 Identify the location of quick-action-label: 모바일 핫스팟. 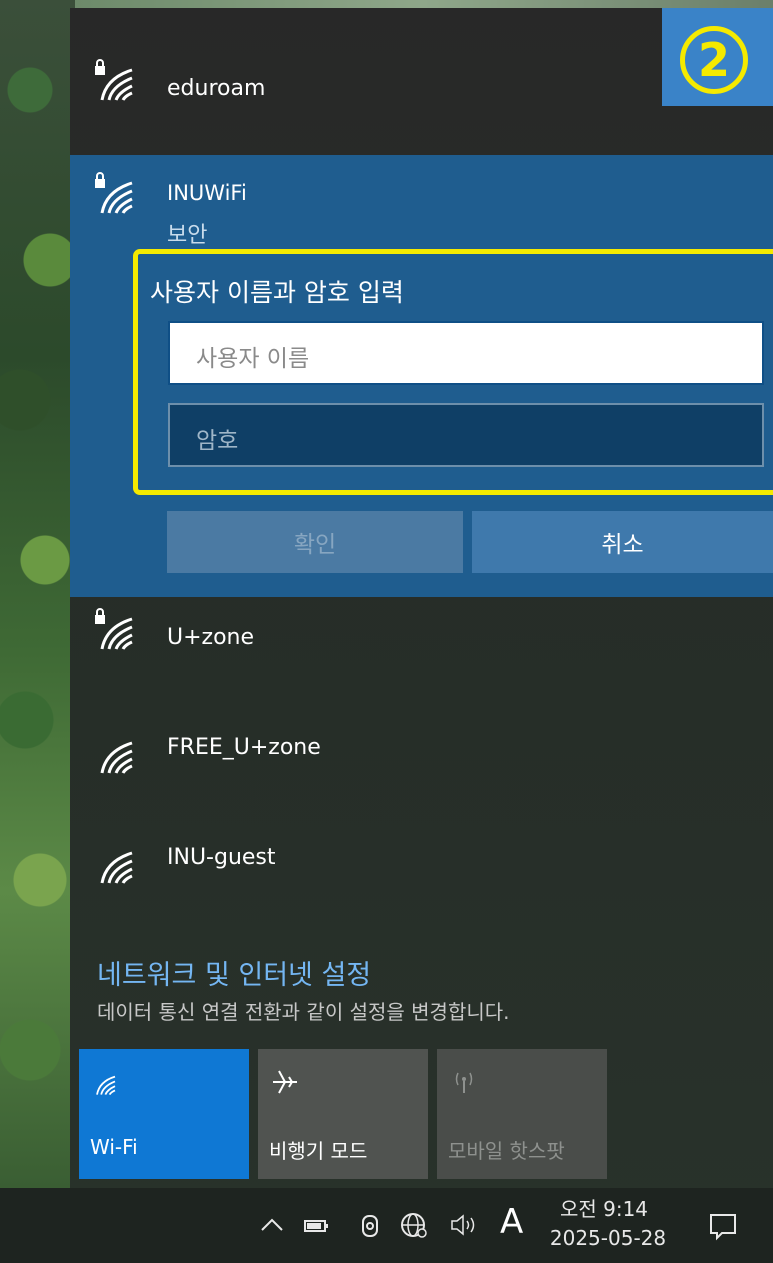
(506, 1151).